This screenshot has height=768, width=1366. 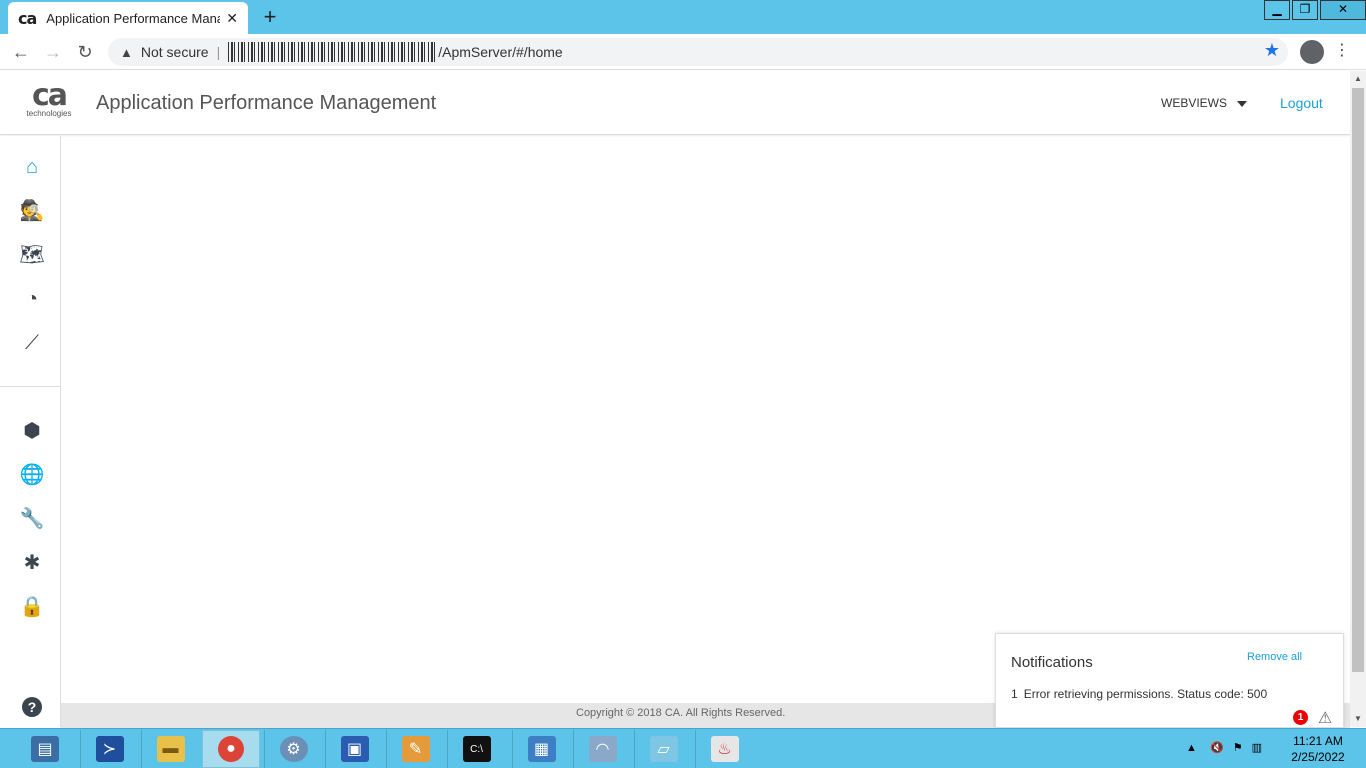 I want to click on logo-text: ca, so click(x=49, y=95).